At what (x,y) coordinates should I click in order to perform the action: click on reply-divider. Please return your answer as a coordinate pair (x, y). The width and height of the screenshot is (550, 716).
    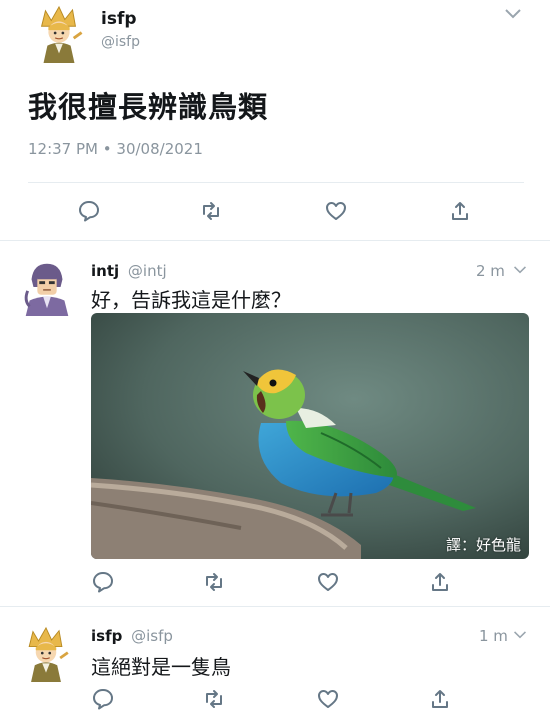
    Looking at the image, I should click on (275, 606).